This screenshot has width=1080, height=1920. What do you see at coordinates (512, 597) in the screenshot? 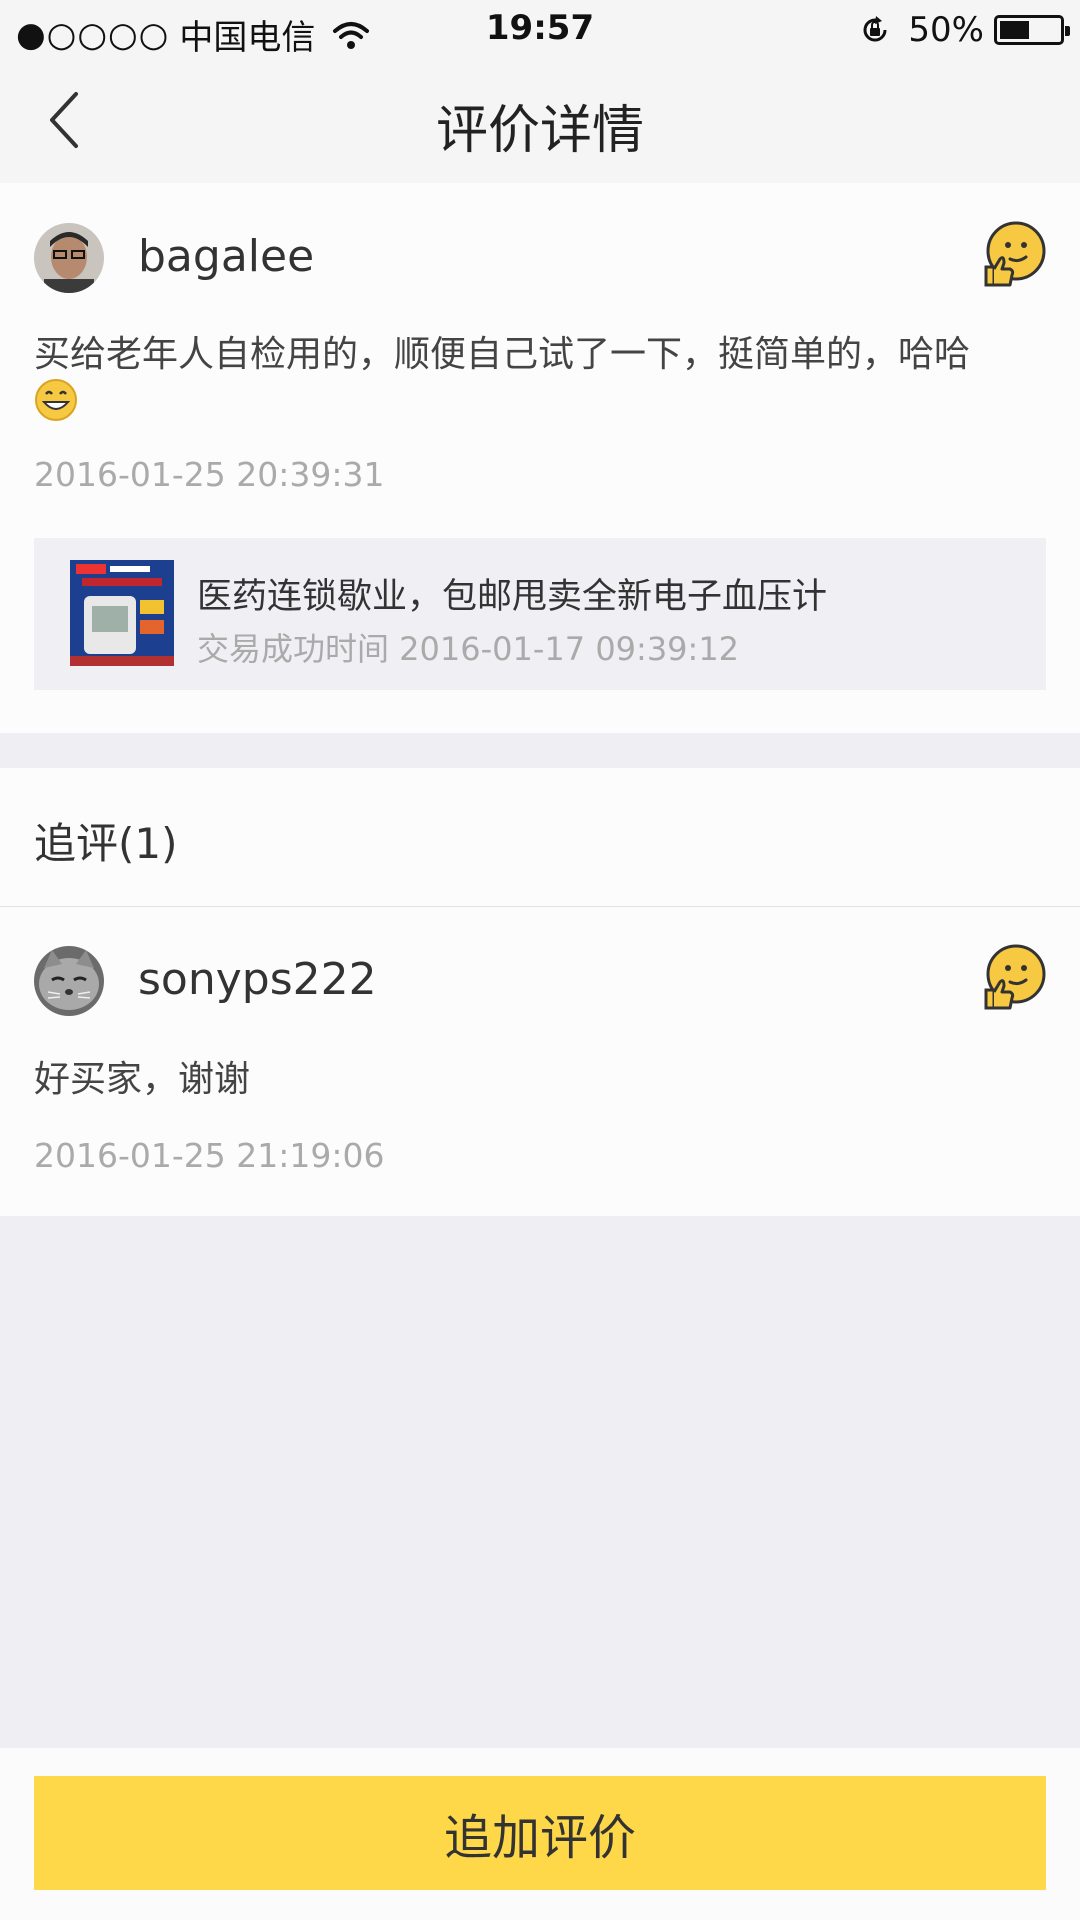
I see `product-title: 医药连锁歇业，包邮甩卖全新电子血压计` at bounding box center [512, 597].